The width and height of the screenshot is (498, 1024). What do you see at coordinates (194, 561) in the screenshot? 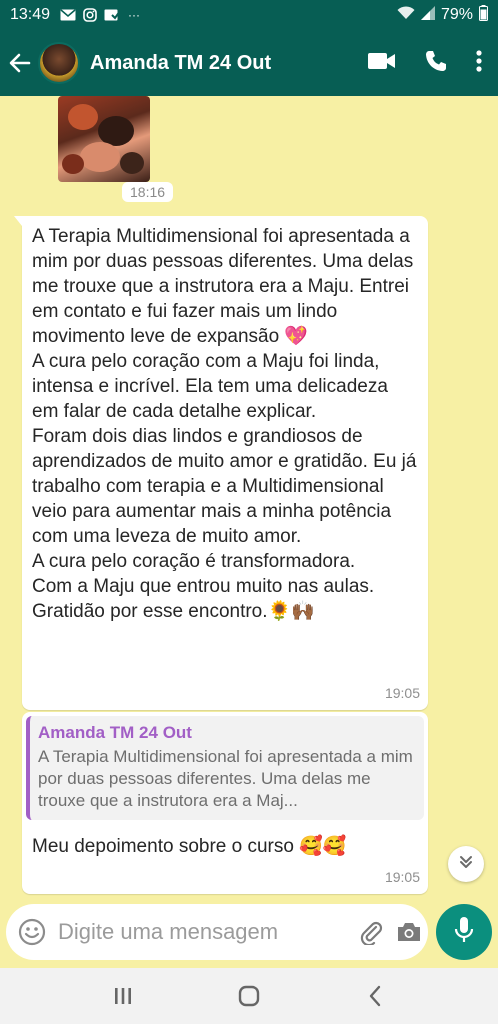
I see `message-paragraph: A cura pelo coração é transformadora.` at bounding box center [194, 561].